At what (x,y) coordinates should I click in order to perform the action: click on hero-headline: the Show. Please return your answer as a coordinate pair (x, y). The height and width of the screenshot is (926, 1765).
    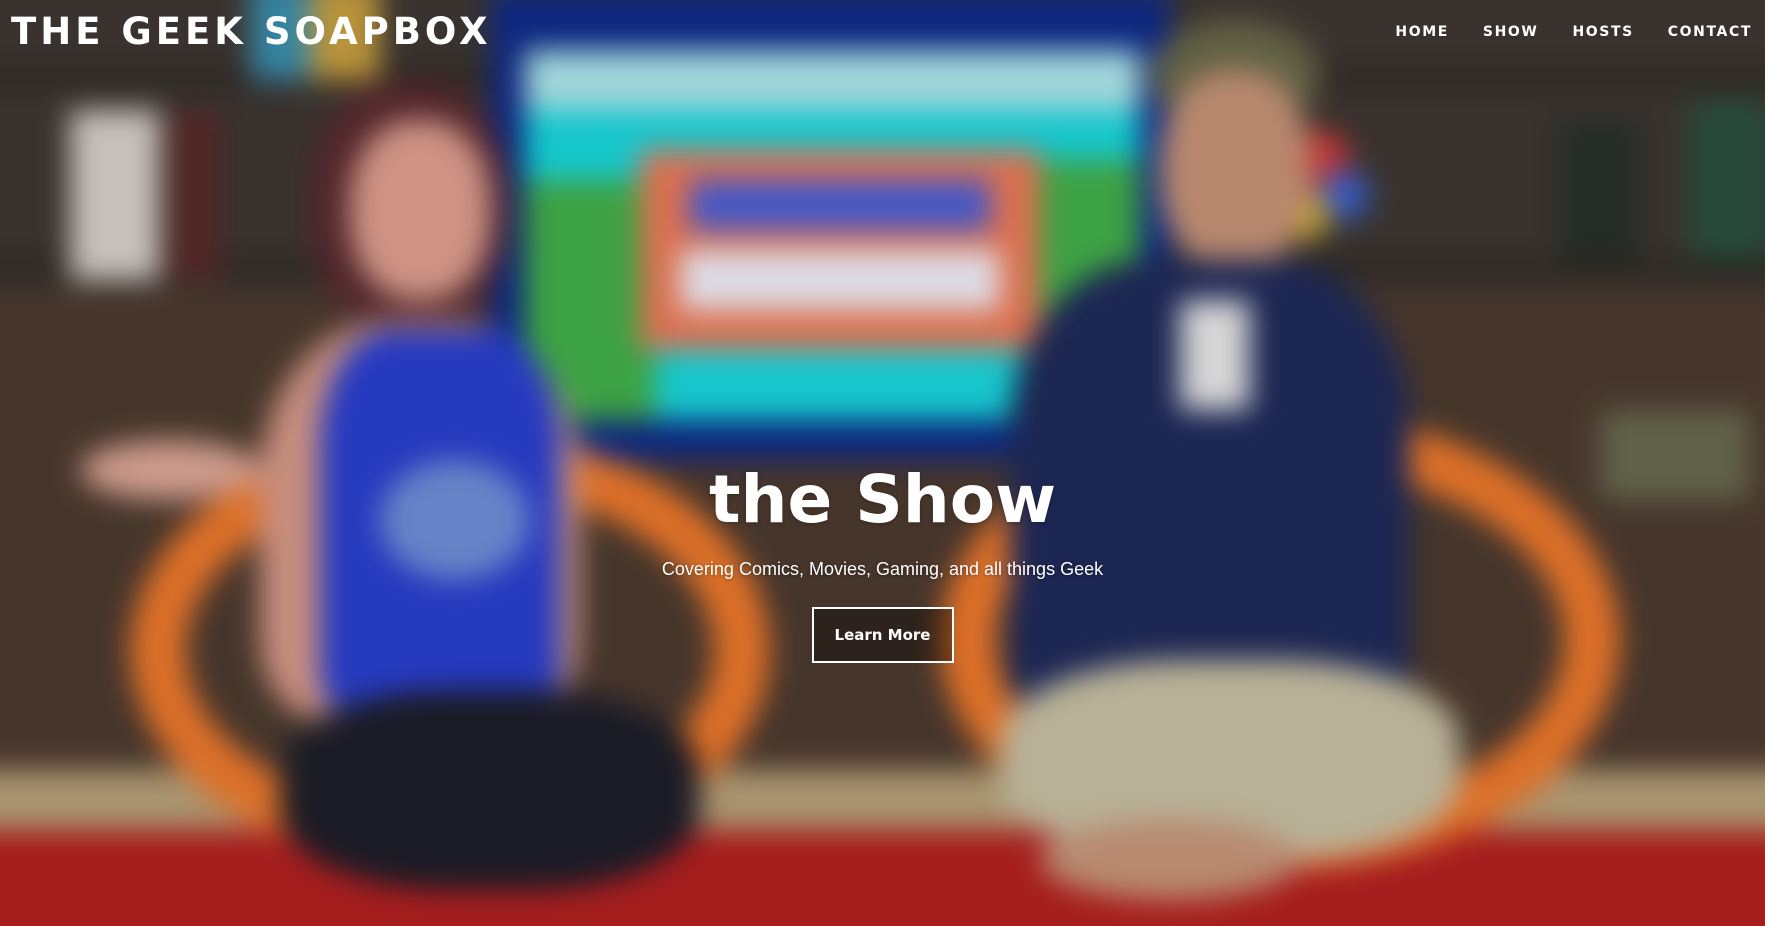
    Looking at the image, I should click on (882, 499).